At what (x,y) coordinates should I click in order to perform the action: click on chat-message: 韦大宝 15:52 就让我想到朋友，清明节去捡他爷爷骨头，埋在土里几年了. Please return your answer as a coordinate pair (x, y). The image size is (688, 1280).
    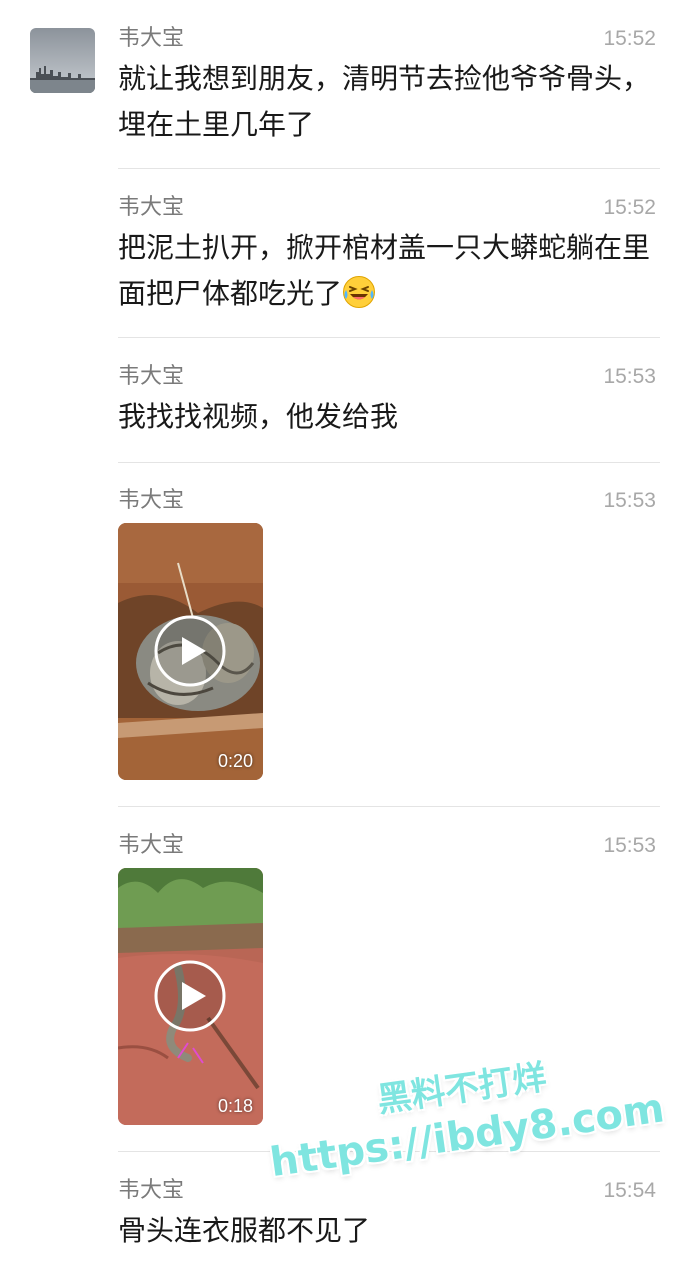
    Looking at the image, I should click on (389, 86).